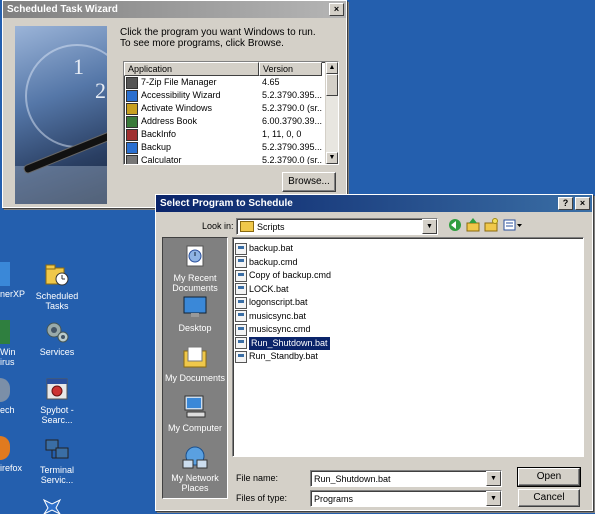  Describe the element at coordinates (273, 329) in the screenshot. I see `file-item: musicsync.cmd` at that location.